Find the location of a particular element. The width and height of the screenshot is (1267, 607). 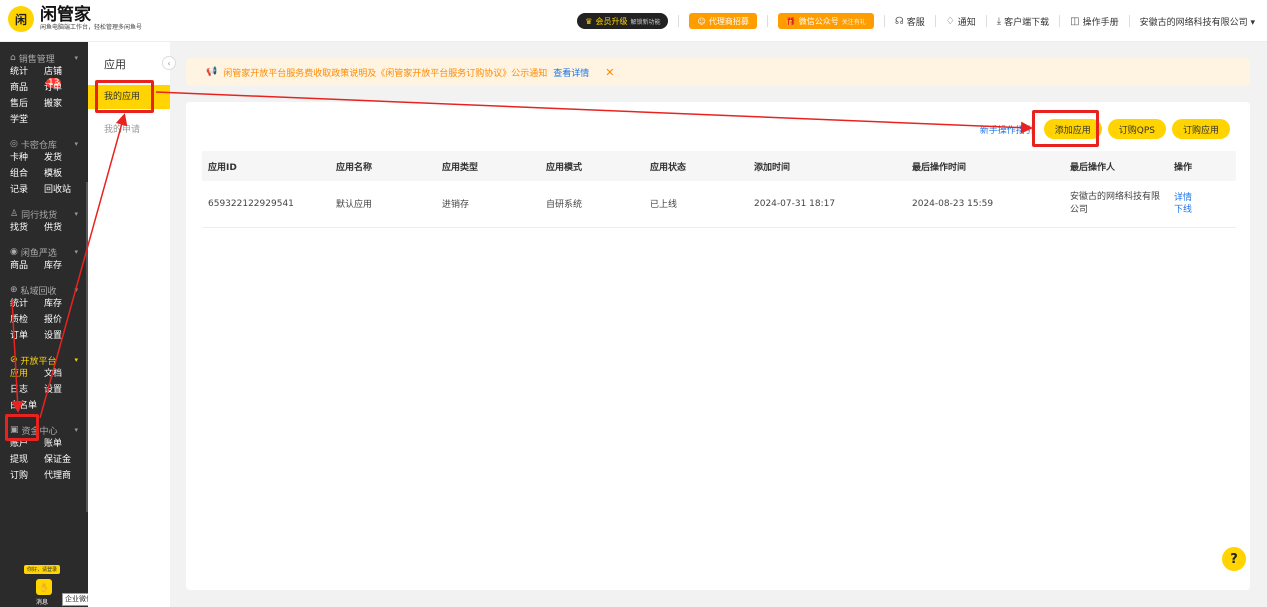

column-header: 应用模式 is located at coordinates (592, 166).